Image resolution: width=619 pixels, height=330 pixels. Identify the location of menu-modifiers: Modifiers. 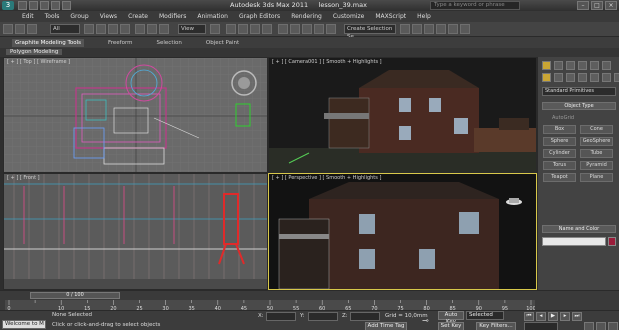
(172, 16).